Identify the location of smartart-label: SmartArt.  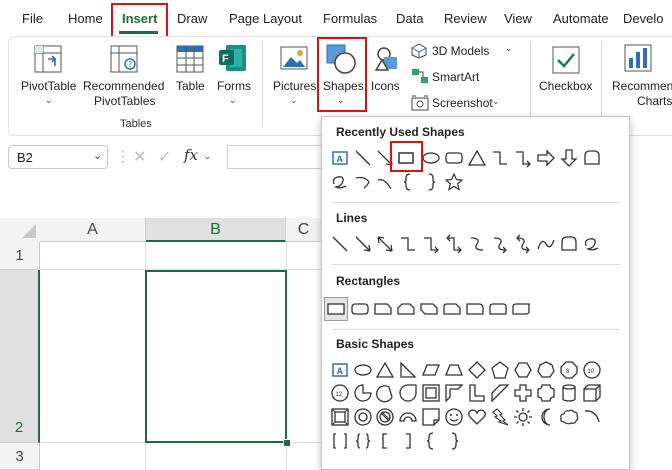
(455, 77).